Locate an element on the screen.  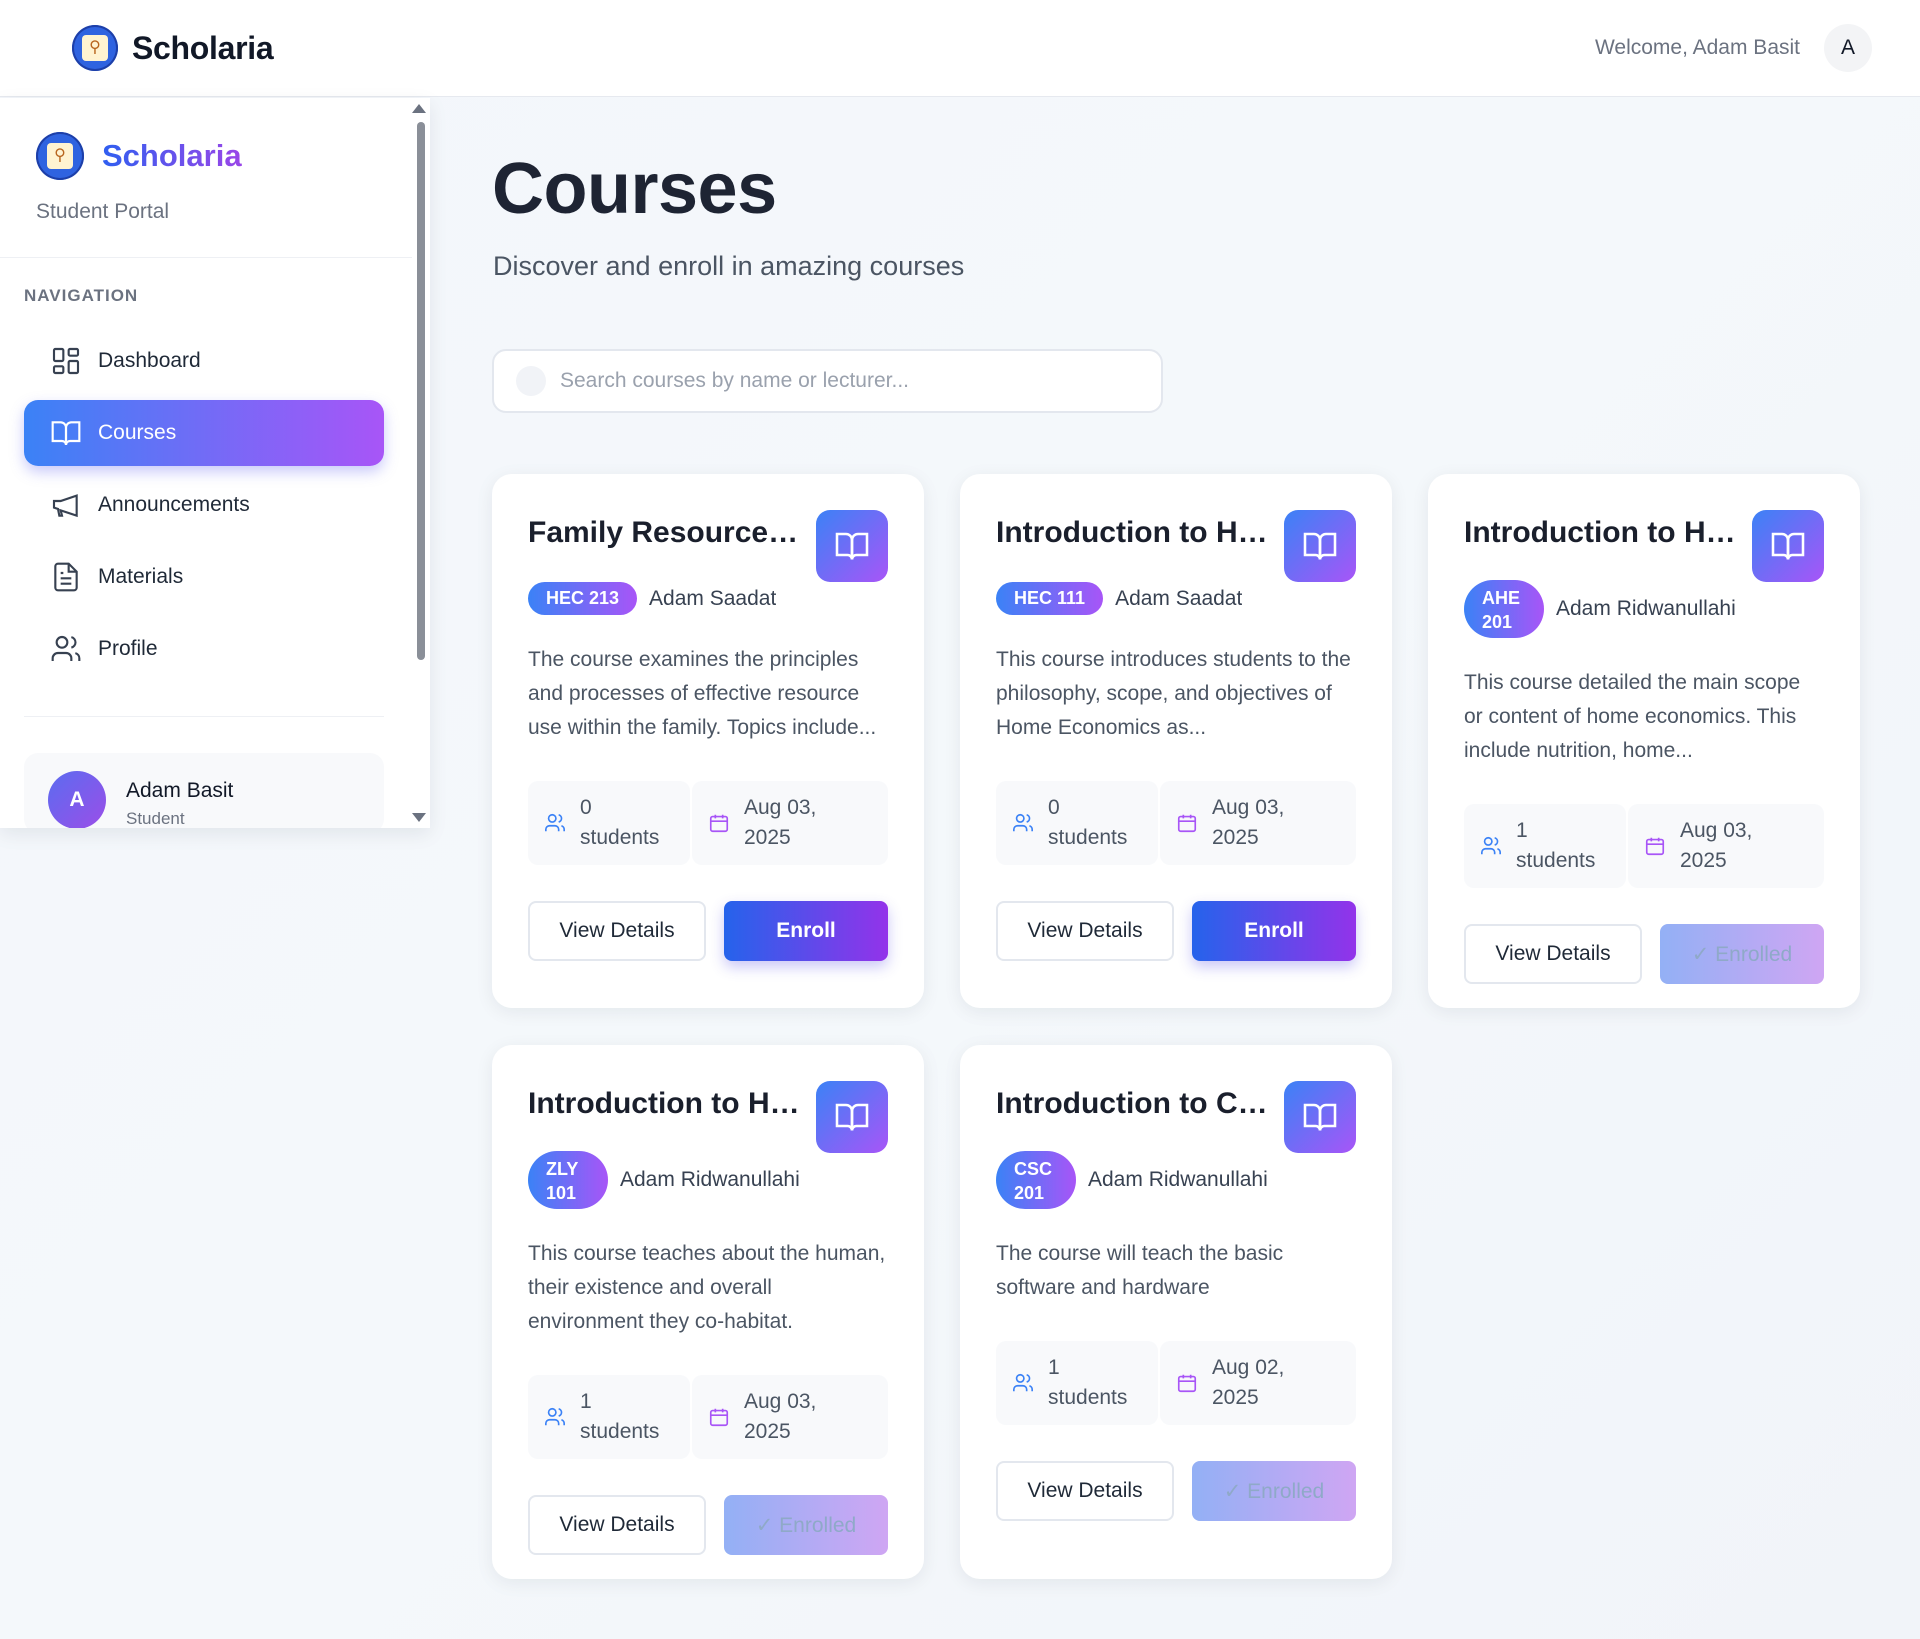
date-line-1: Aug 02, is located at coordinates (1248, 1367).